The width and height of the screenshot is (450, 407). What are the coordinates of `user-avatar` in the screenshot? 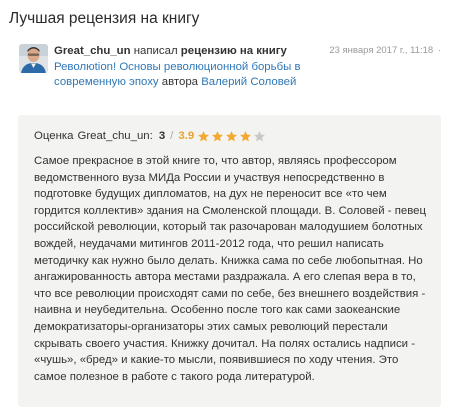 It's located at (33, 58).